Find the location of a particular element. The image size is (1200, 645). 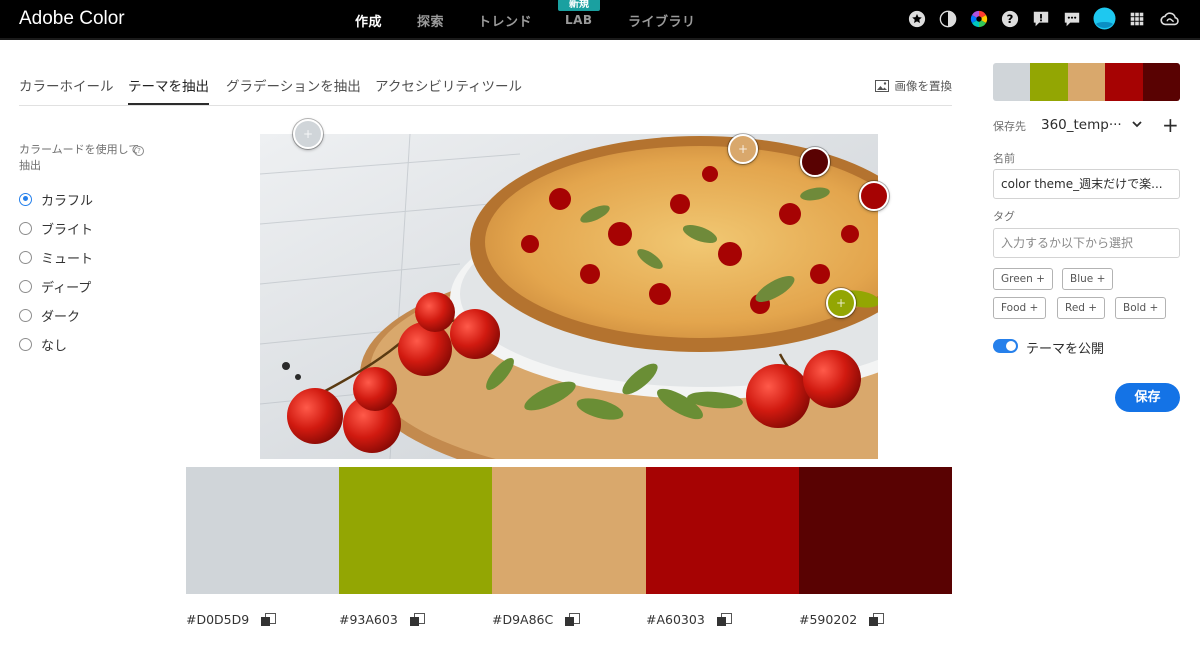

save-to-label: 保存先 is located at coordinates (1009, 126).